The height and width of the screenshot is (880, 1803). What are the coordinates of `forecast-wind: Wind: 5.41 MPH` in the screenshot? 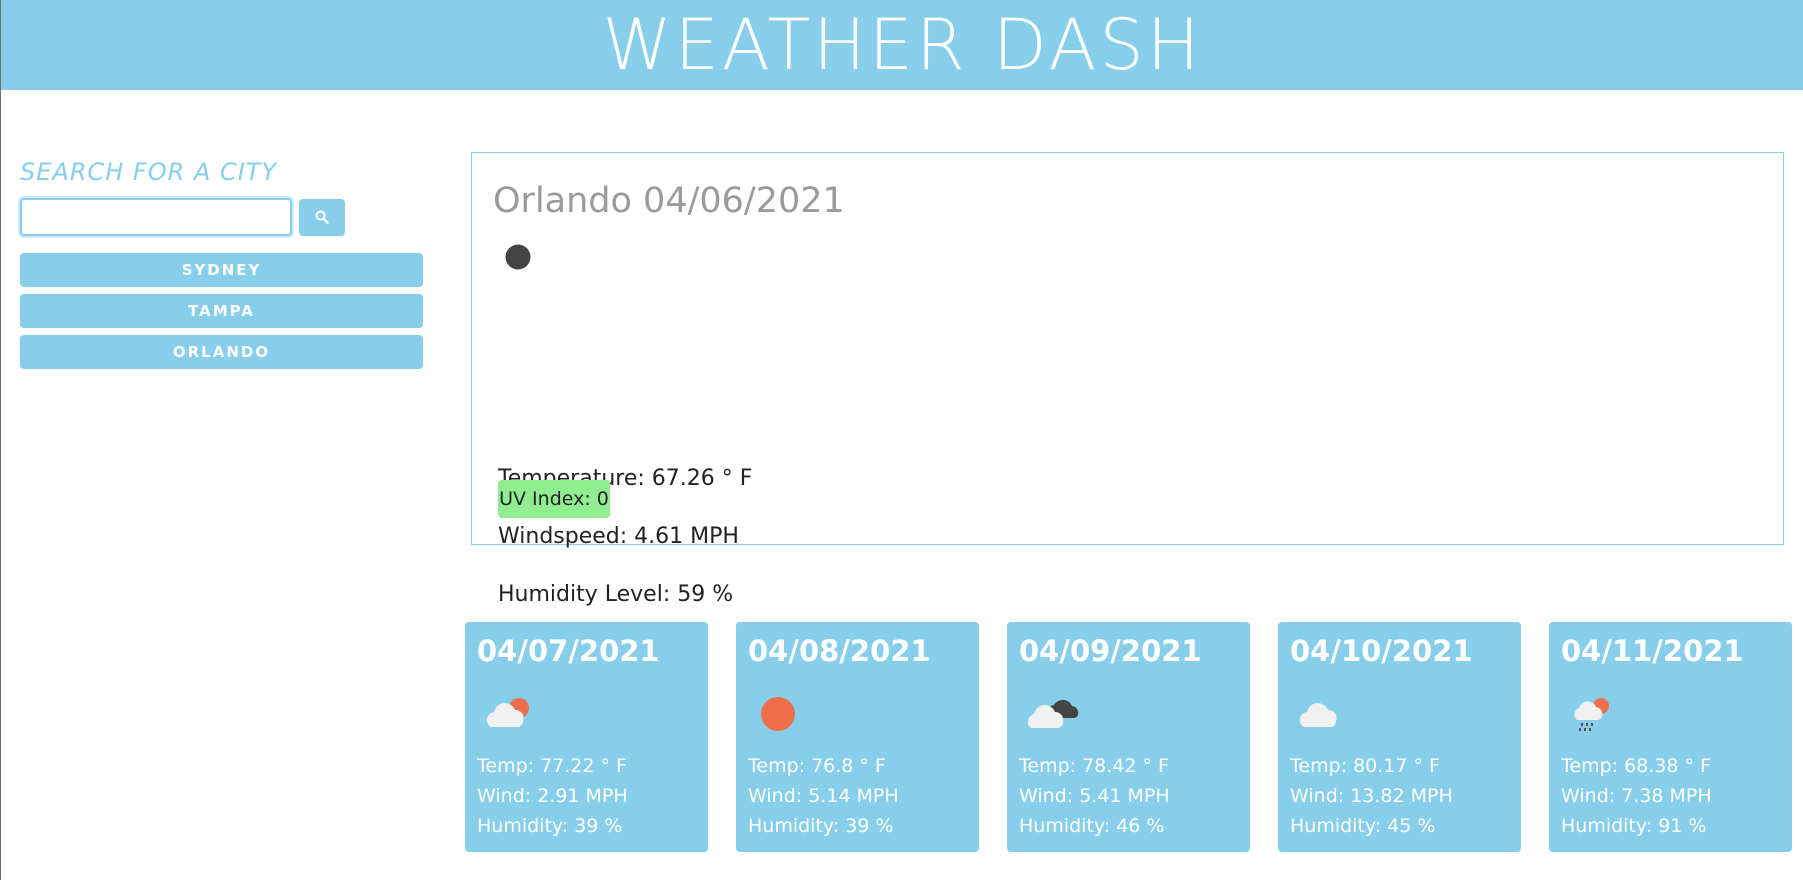 It's located at (1094, 796).